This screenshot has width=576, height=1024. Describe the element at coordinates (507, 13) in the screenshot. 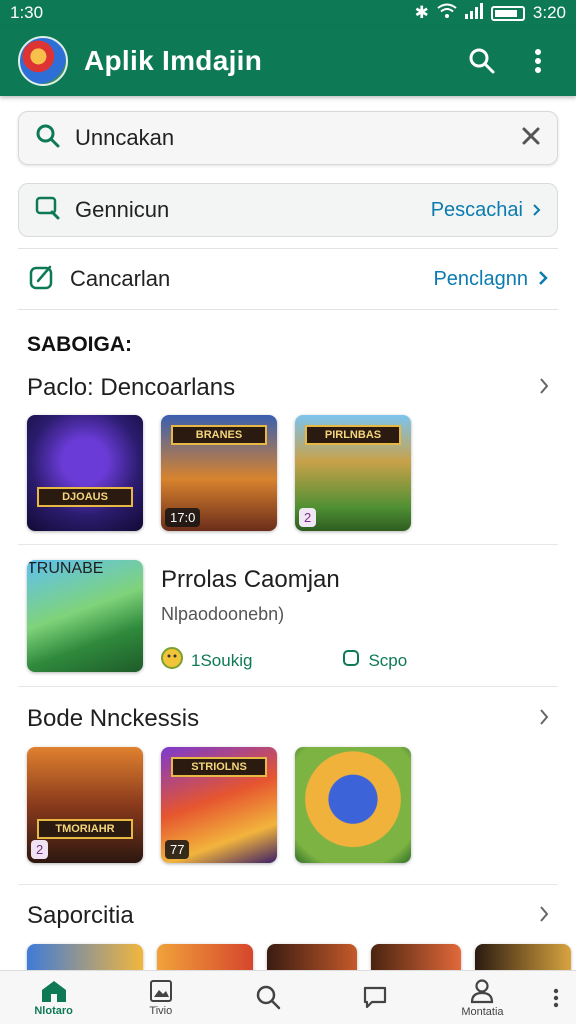

I see `battery-icon` at that location.